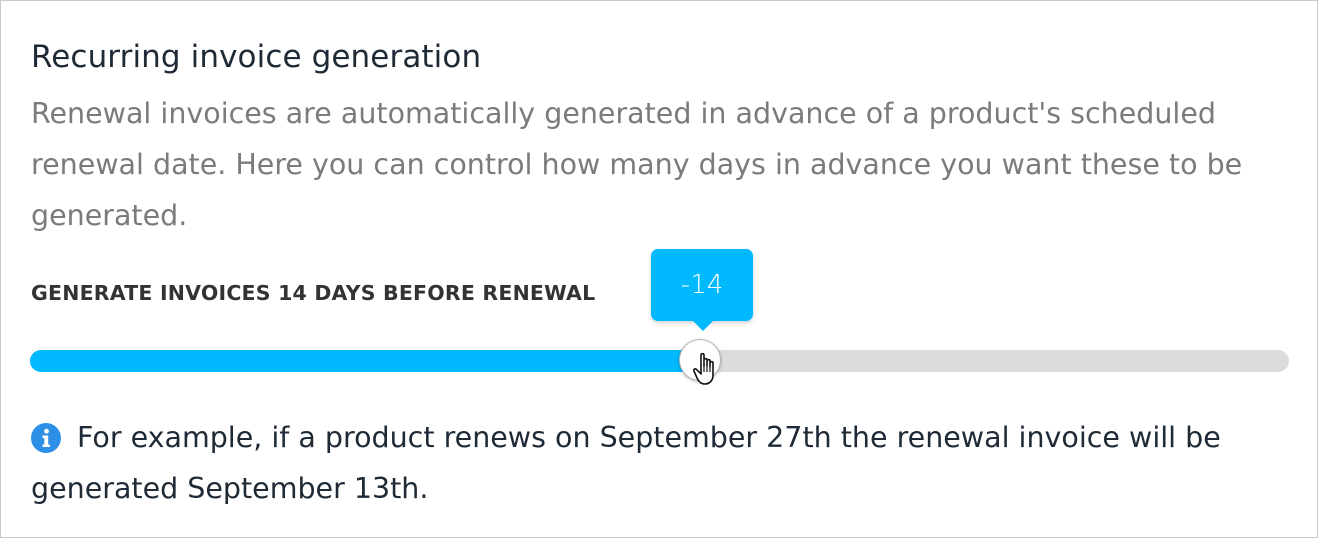  I want to click on slider-value-tooltip: -14, so click(702, 290).